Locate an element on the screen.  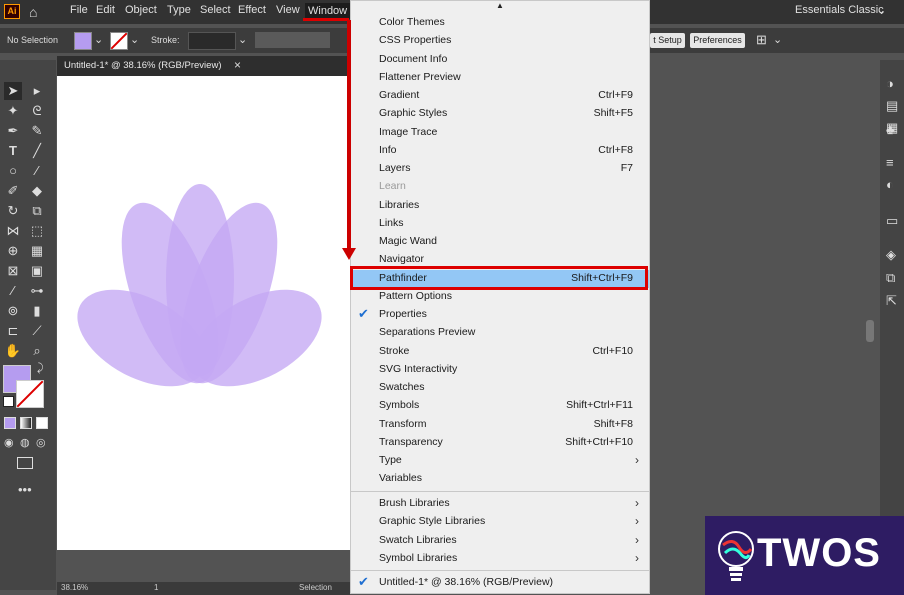
arrange-documents-icon: ⊞ is located at coordinates (761, 40).